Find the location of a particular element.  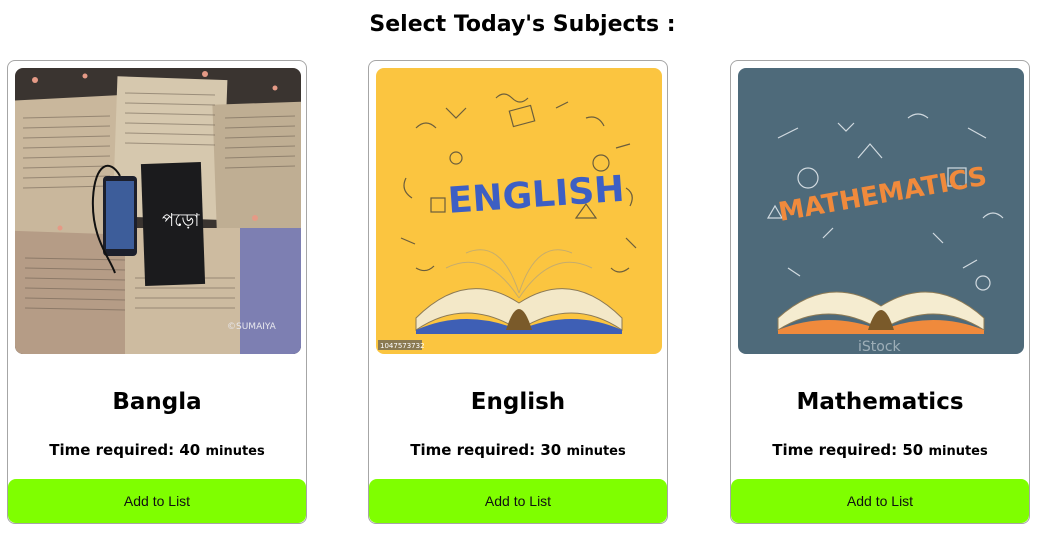

stock-id: 1047573732 is located at coordinates (402, 346).